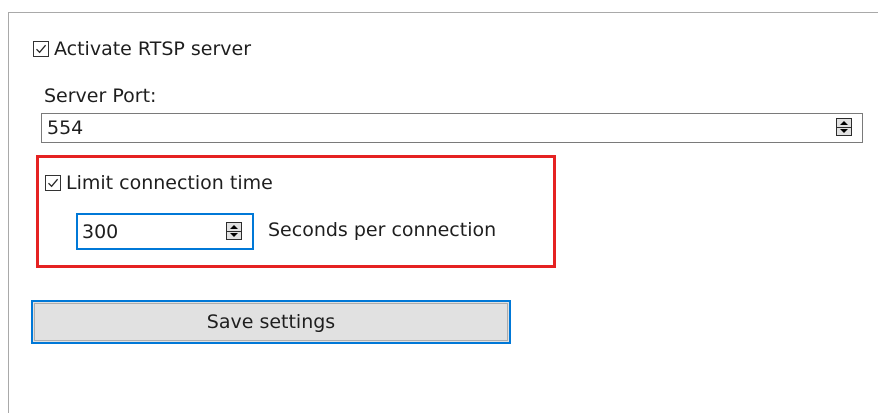 The image size is (878, 413). I want to click on limit-connection-label: Limit connection time, so click(169, 183).